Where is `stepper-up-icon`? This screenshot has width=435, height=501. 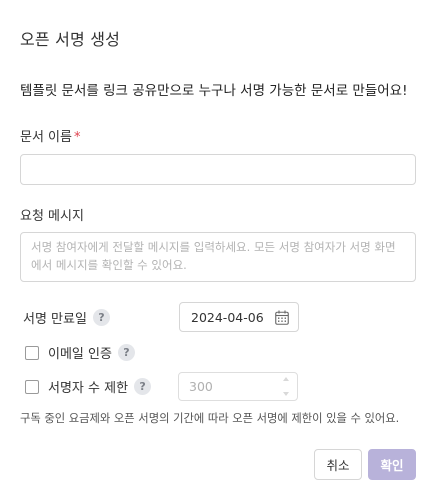
stepper-up-icon is located at coordinates (286, 379).